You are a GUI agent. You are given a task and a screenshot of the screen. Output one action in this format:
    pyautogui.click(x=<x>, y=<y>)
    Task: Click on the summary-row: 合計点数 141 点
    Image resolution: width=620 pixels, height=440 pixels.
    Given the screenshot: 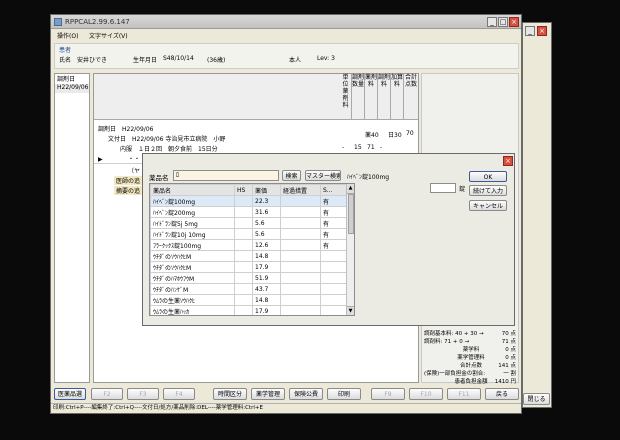 What is the action you would take?
    pyautogui.click(x=487, y=366)
    